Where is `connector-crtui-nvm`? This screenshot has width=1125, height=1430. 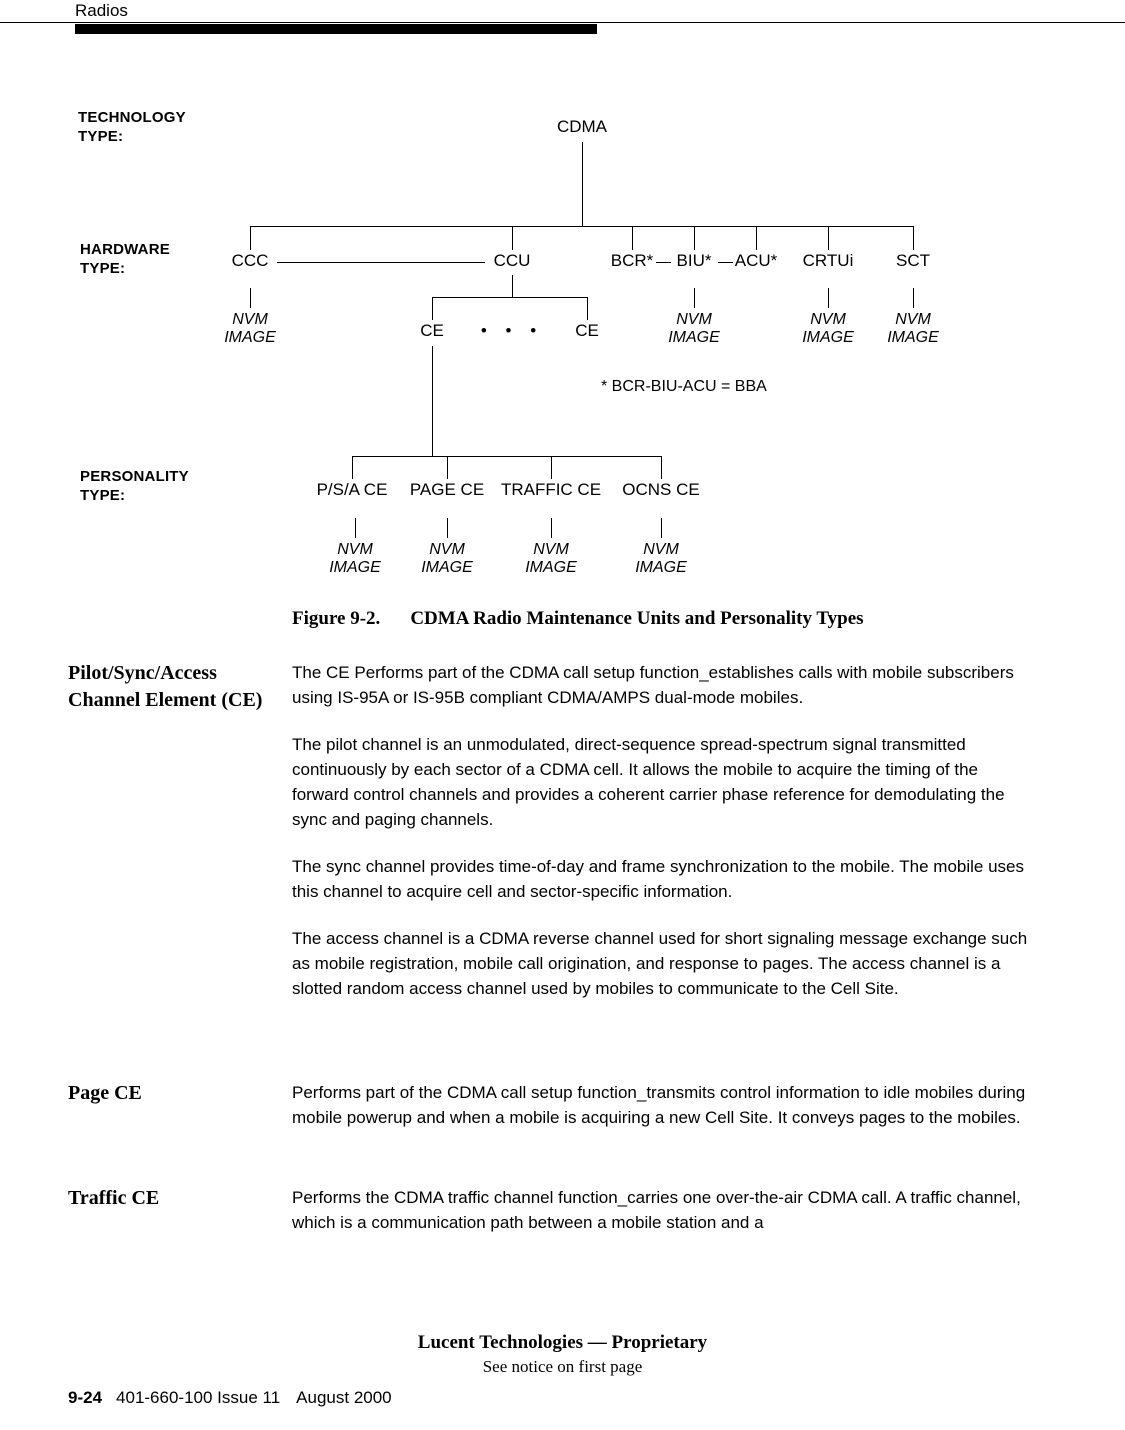
connector-crtui-nvm is located at coordinates (828, 298).